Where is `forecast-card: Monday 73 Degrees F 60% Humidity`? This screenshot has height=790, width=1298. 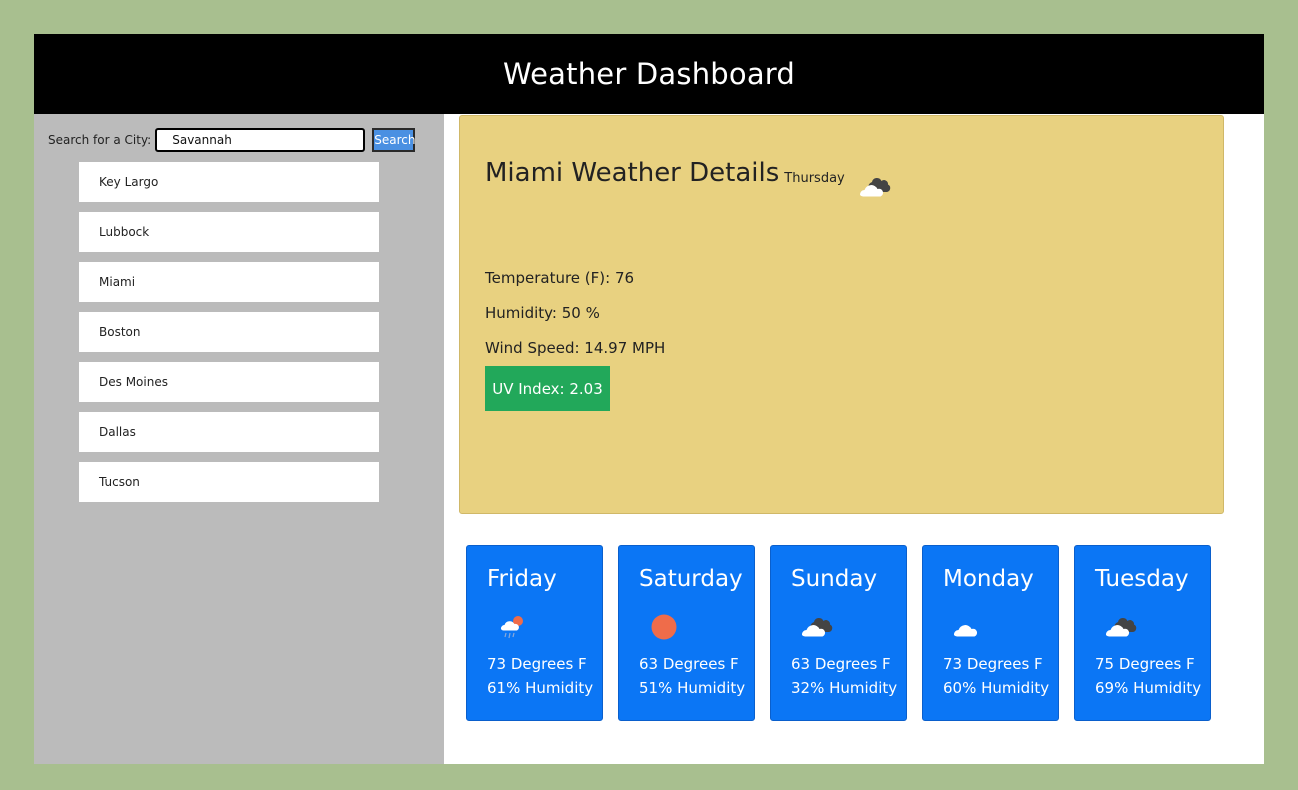
forecast-card: Monday 73 Degrees F 60% Humidity is located at coordinates (990, 633).